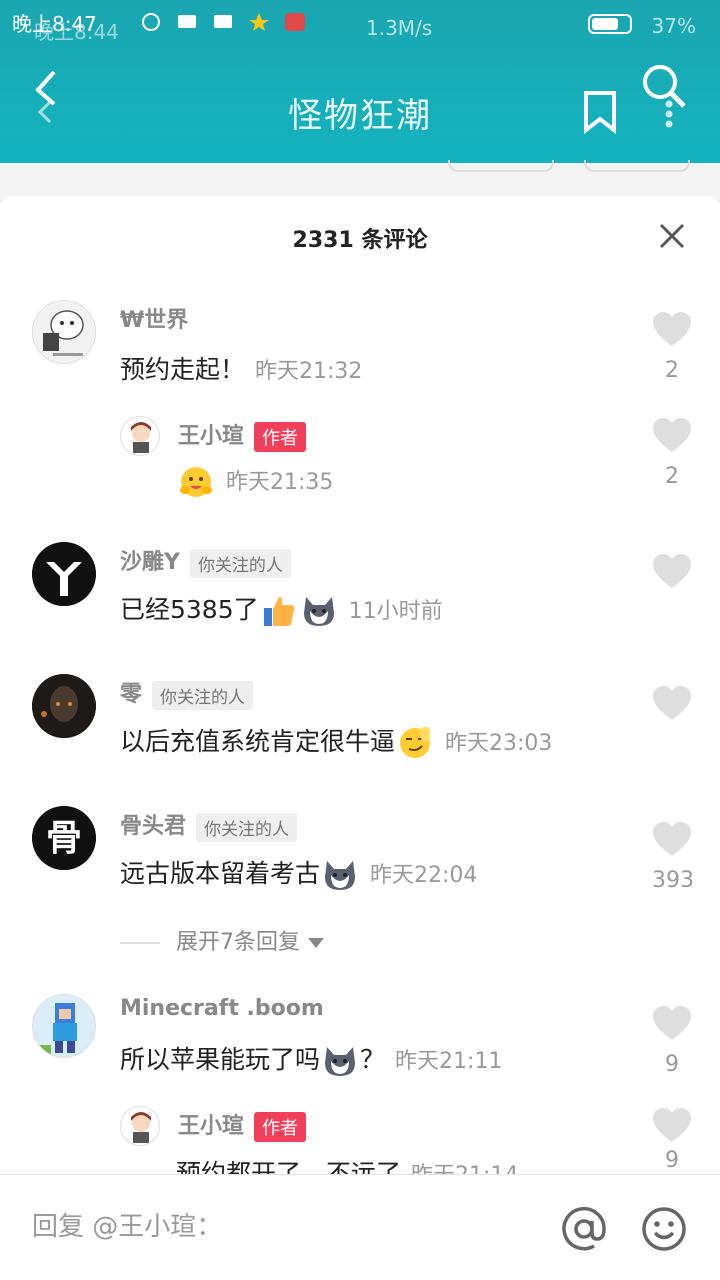 Image resolution: width=720 pixels, height=1280 pixels. Describe the element at coordinates (220, 1059) in the screenshot. I see `comment-body: 所以苹果能玩了吗` at that location.